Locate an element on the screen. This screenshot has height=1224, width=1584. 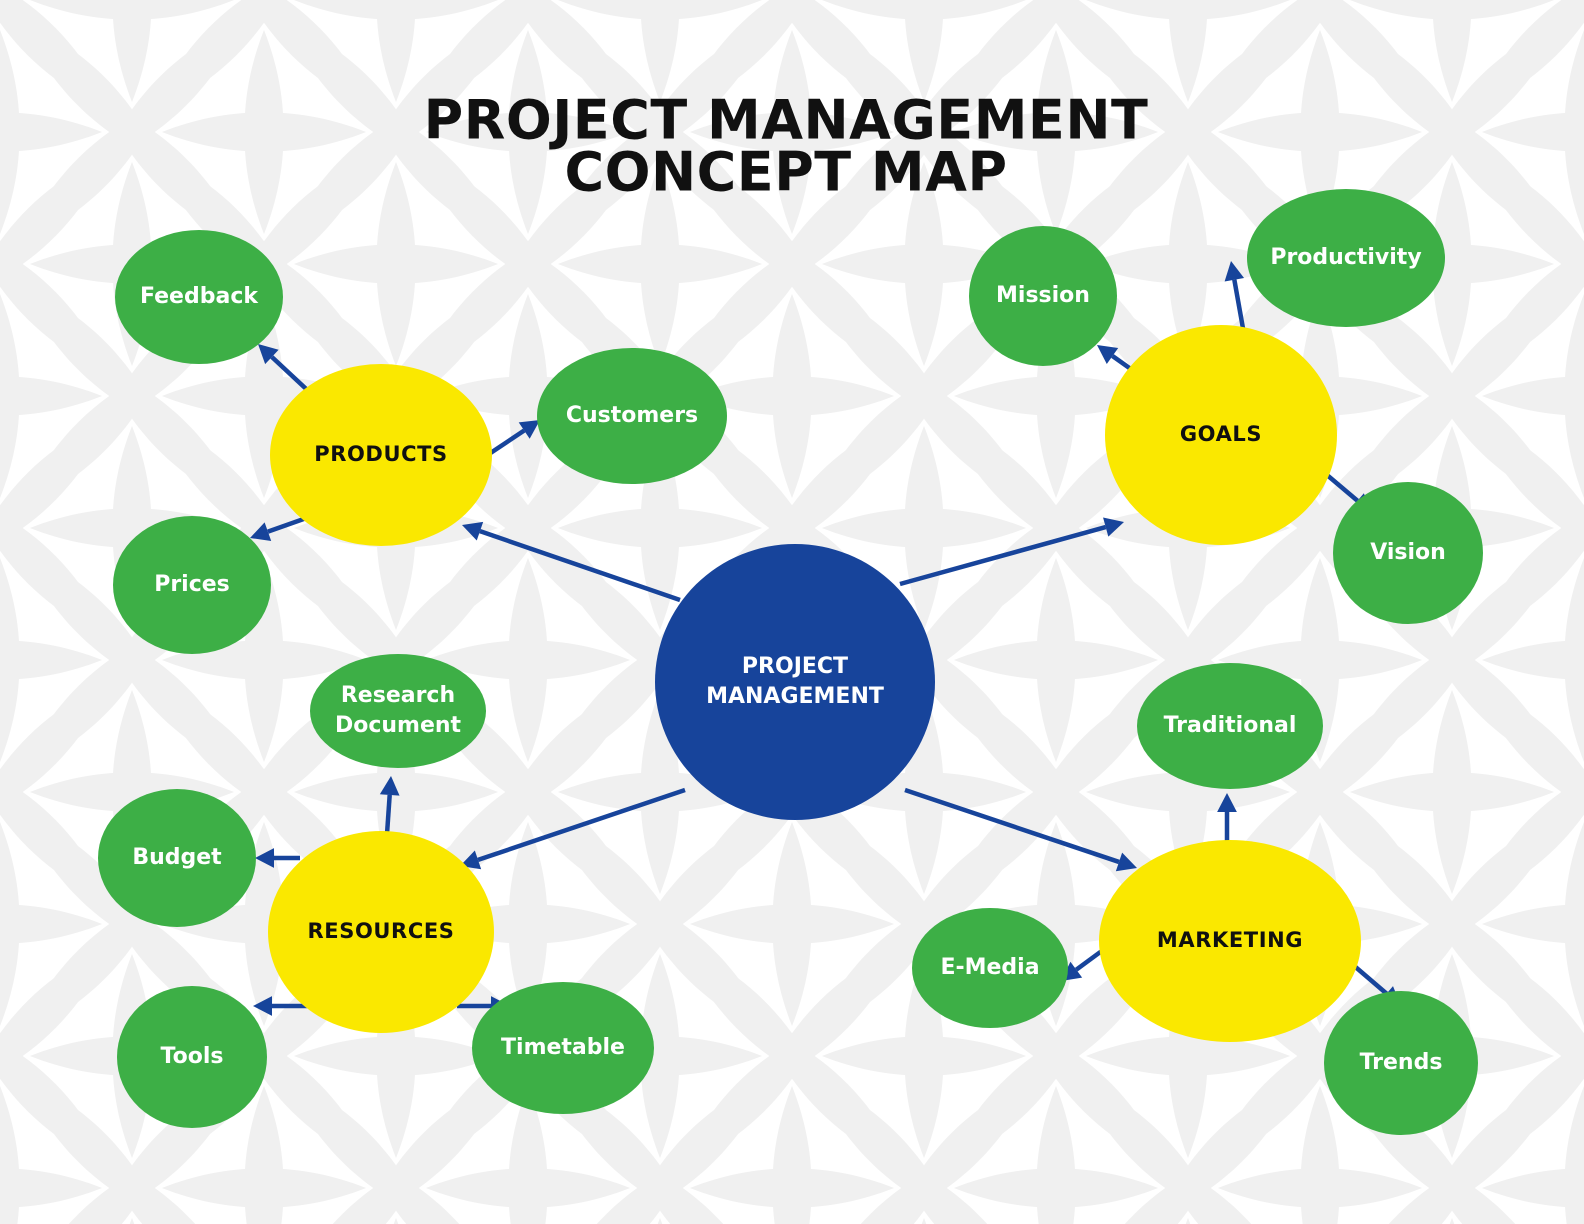
node-label-trends: Trends is located at coordinates (1401, 1062).